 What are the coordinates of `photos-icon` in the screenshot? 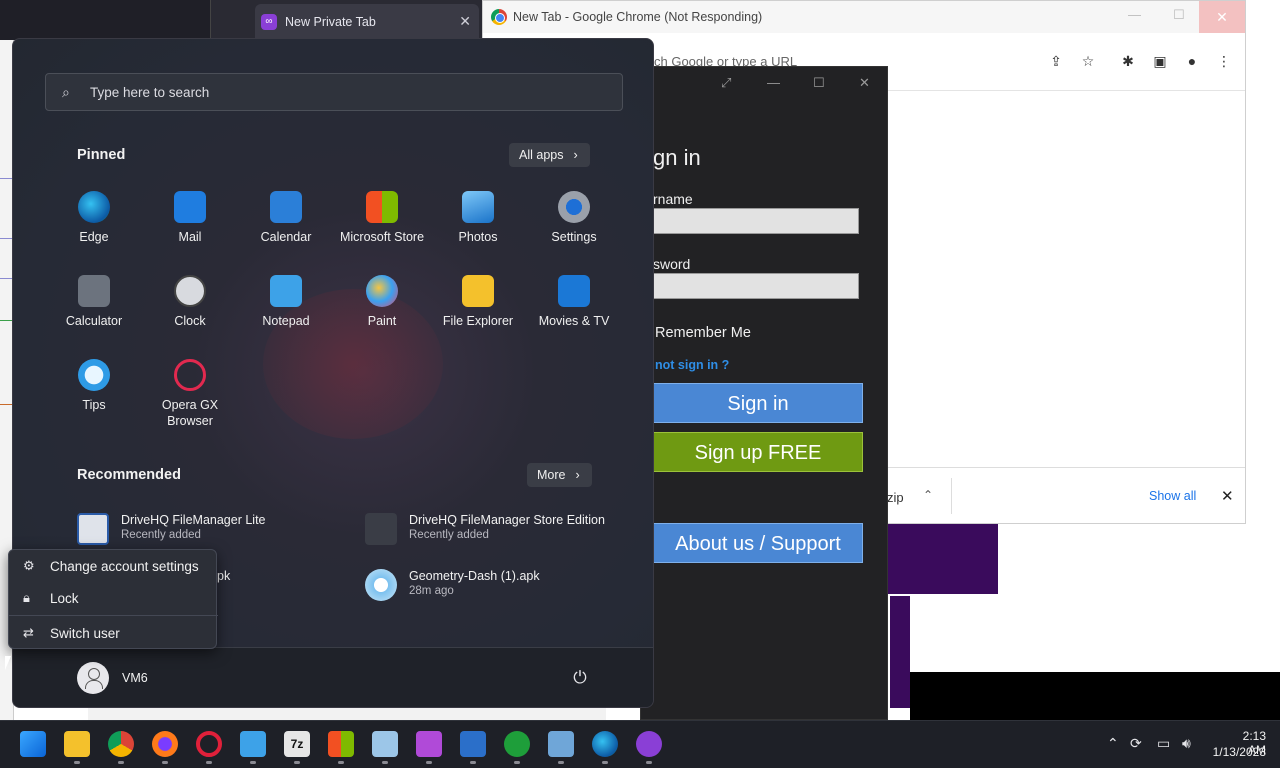 It's located at (478, 207).